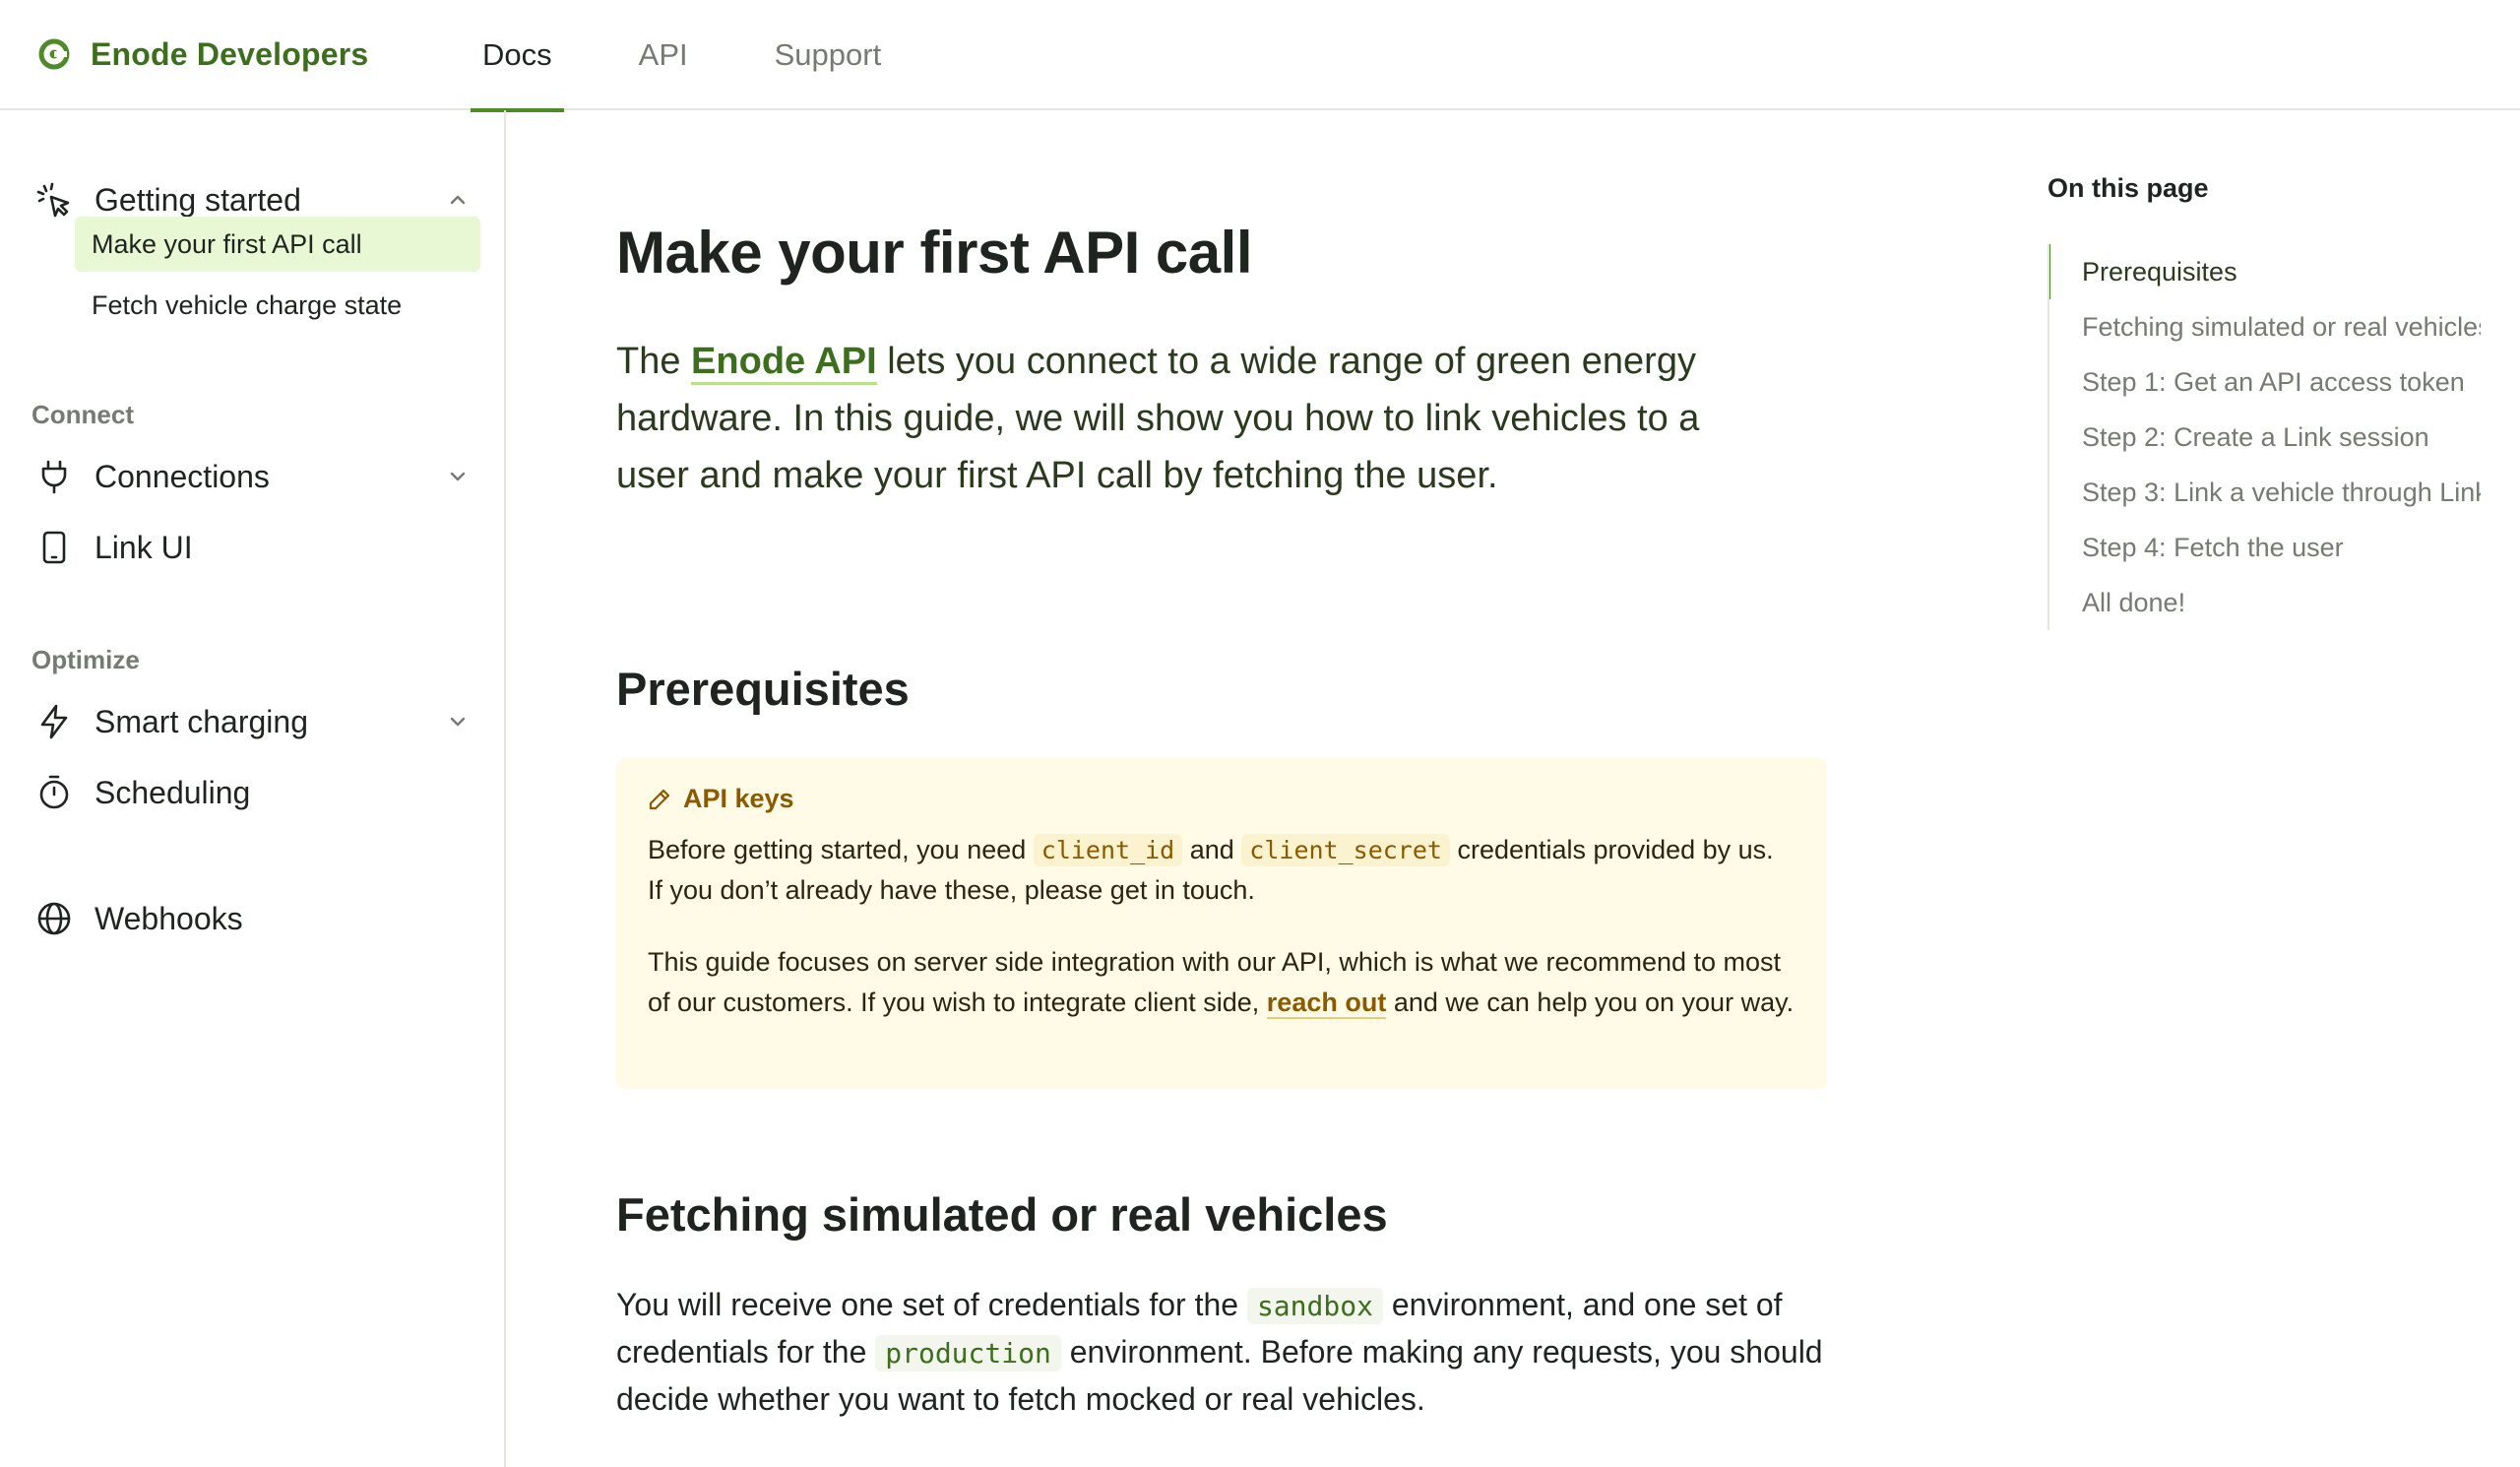 The image size is (2520, 1467). What do you see at coordinates (1222, 799) in the screenshot?
I see `callout-title: API keys` at bounding box center [1222, 799].